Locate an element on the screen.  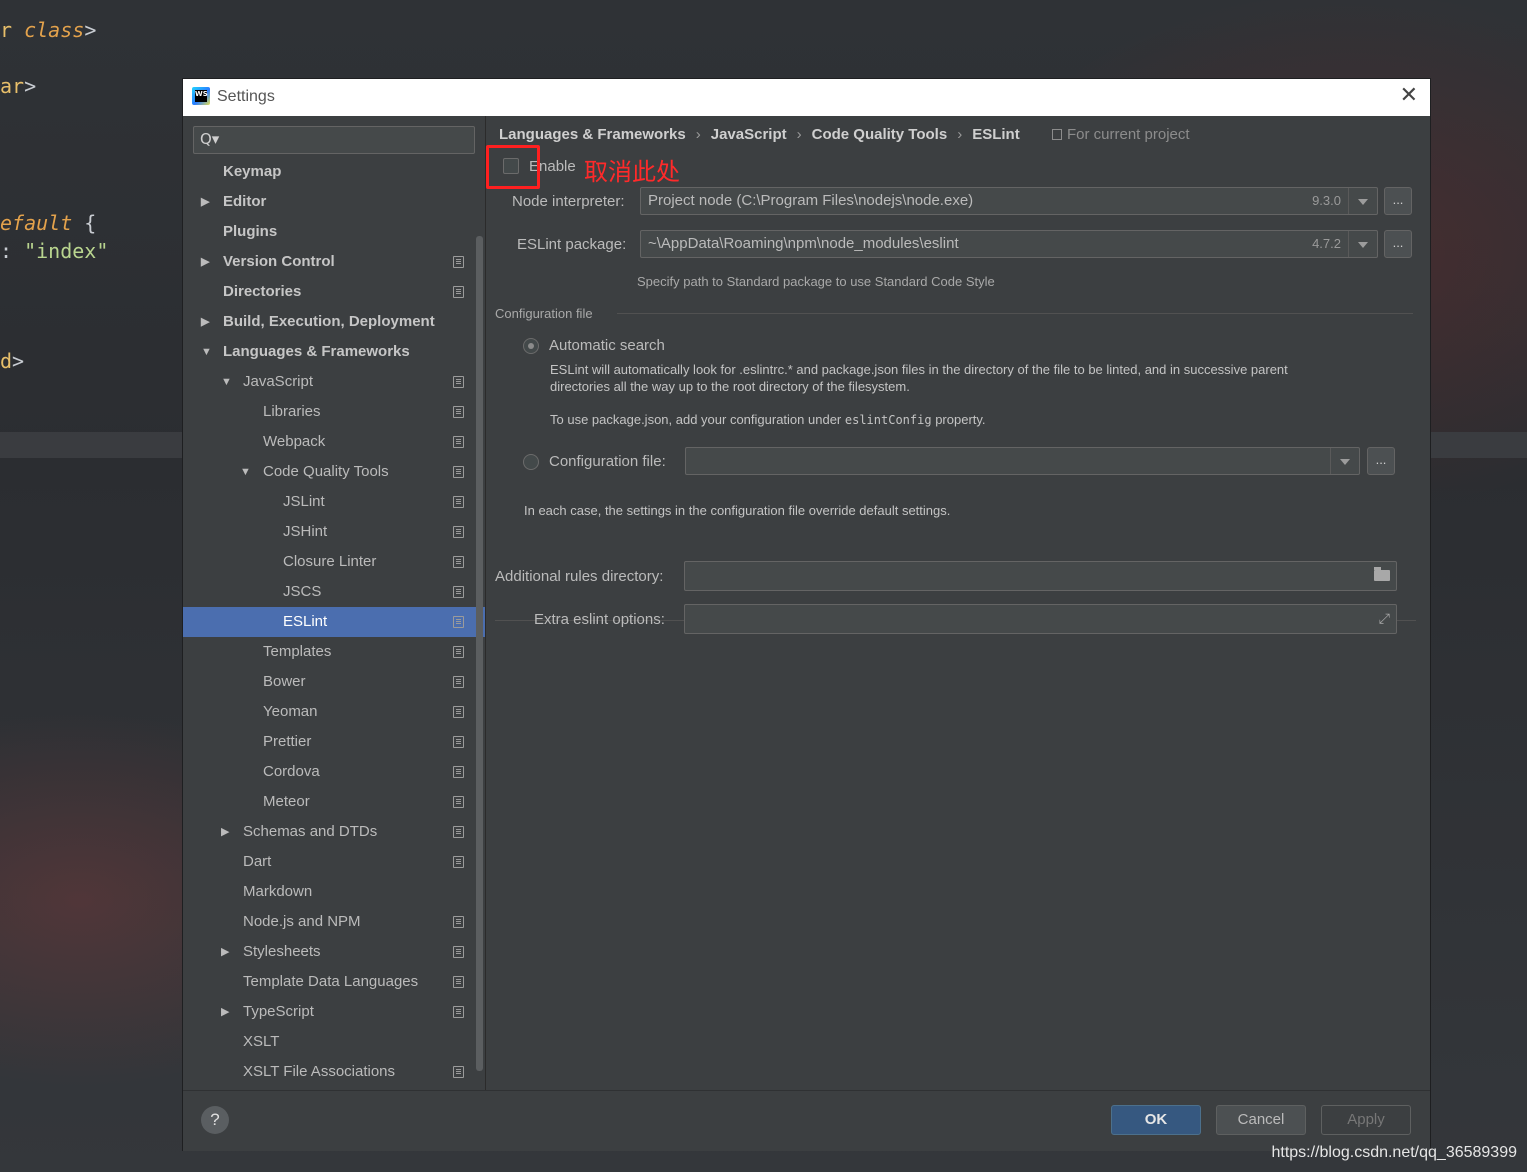
automatic-search-radio is located at coordinates (531, 346).